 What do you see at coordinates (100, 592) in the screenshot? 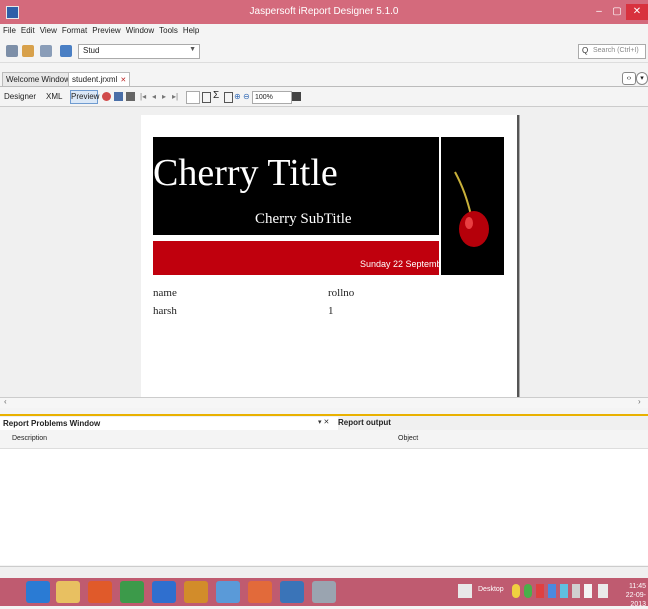
I see `chrome-icon` at bounding box center [100, 592].